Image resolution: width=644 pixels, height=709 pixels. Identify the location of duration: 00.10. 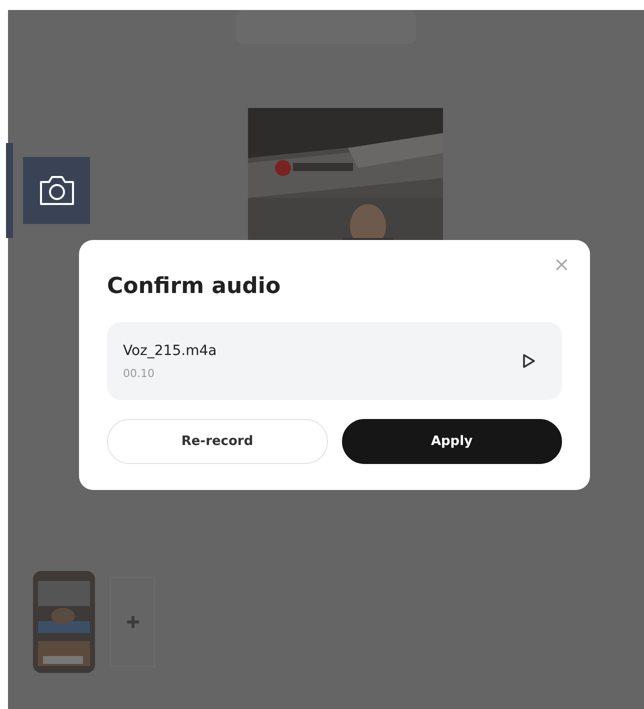
(139, 374).